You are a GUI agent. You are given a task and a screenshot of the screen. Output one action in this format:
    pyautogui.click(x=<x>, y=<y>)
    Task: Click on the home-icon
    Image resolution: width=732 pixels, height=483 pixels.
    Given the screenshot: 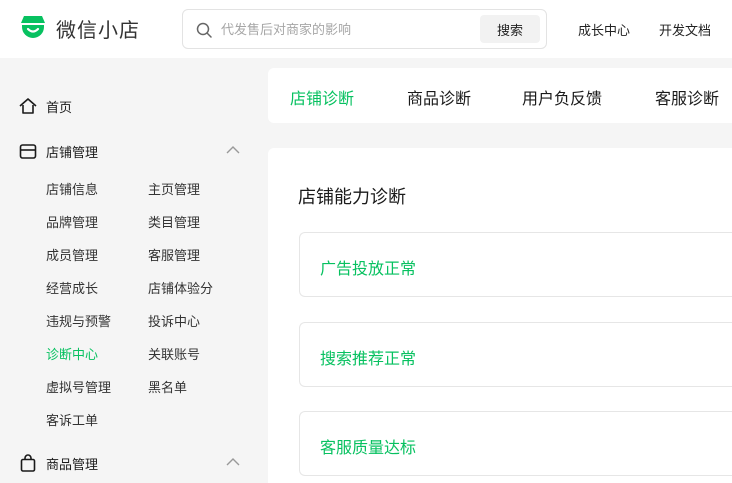 What is the action you would take?
    pyautogui.click(x=28, y=106)
    